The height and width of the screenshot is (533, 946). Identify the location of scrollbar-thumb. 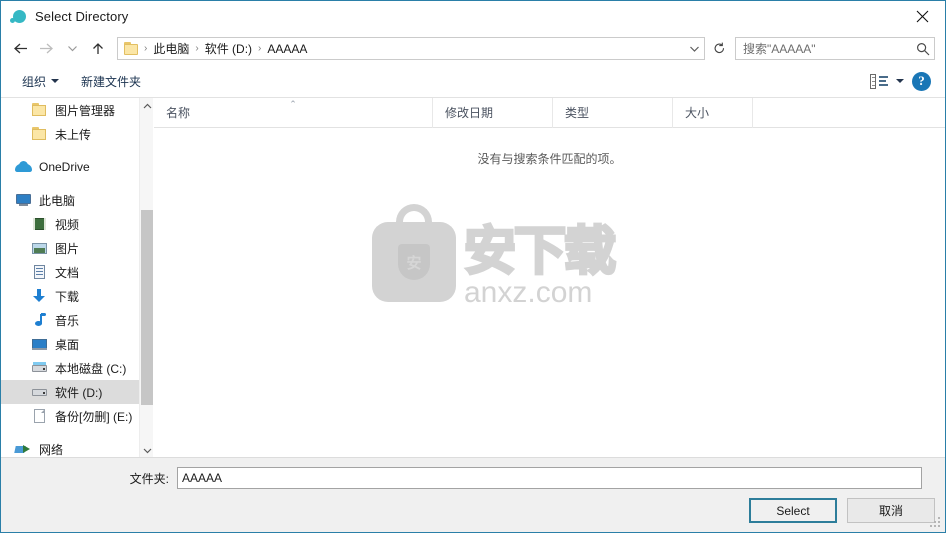
(147, 307).